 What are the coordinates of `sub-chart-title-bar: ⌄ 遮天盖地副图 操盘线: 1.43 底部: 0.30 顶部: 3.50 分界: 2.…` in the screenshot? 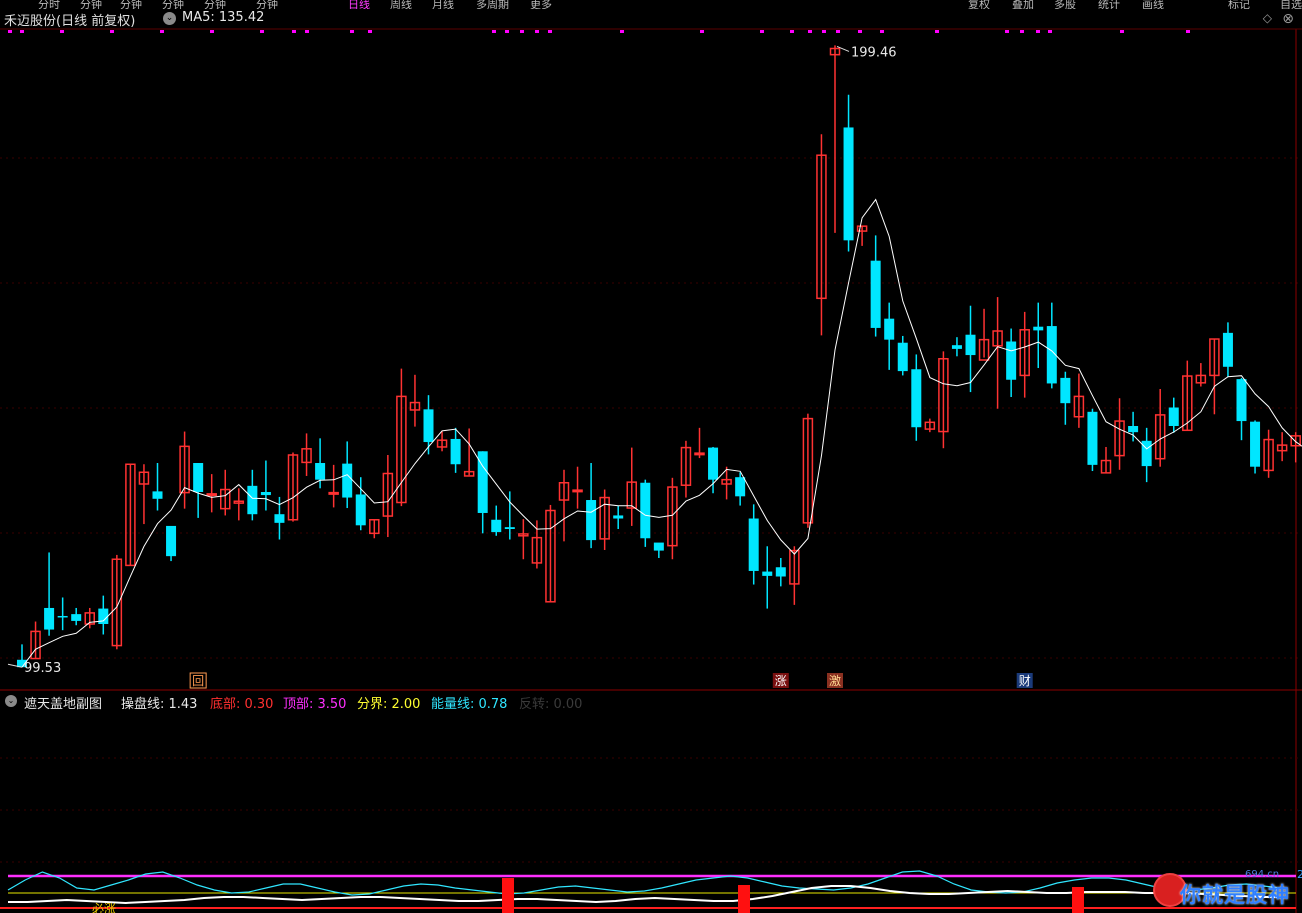 It's located at (651, 701).